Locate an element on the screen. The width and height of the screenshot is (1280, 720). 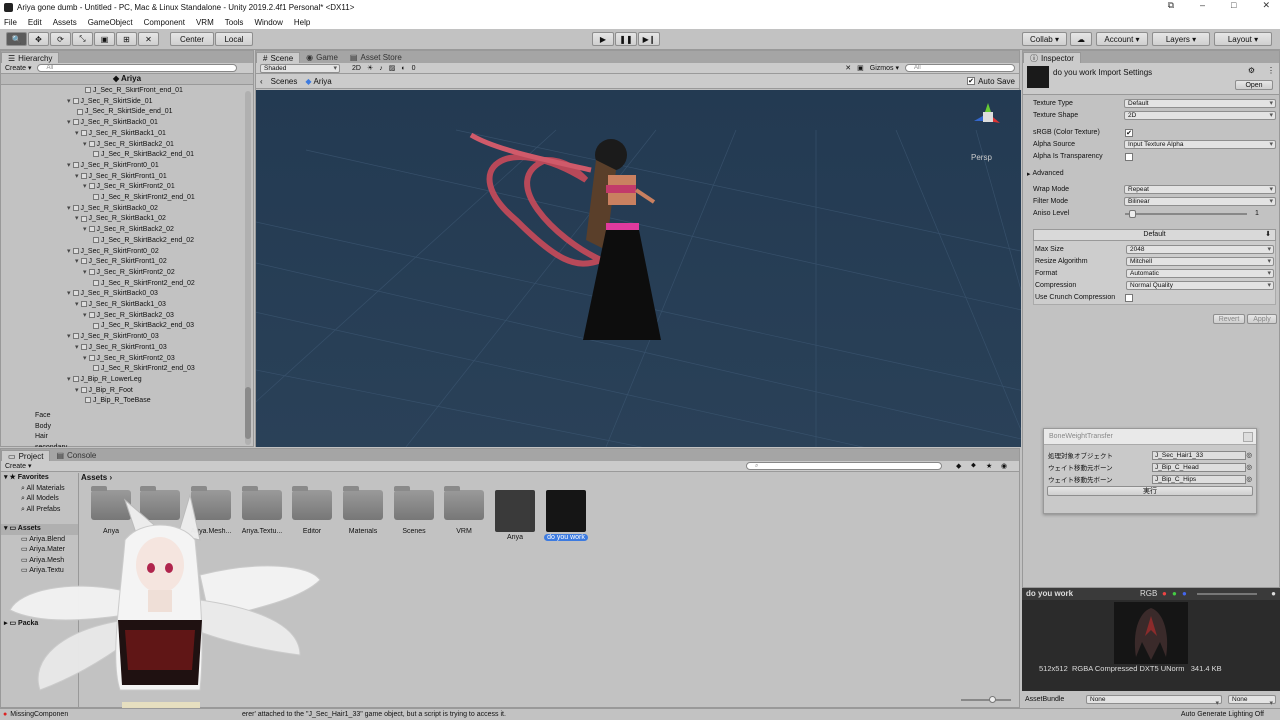
maximize-icon: □ is located at coordinates (1233, 5).